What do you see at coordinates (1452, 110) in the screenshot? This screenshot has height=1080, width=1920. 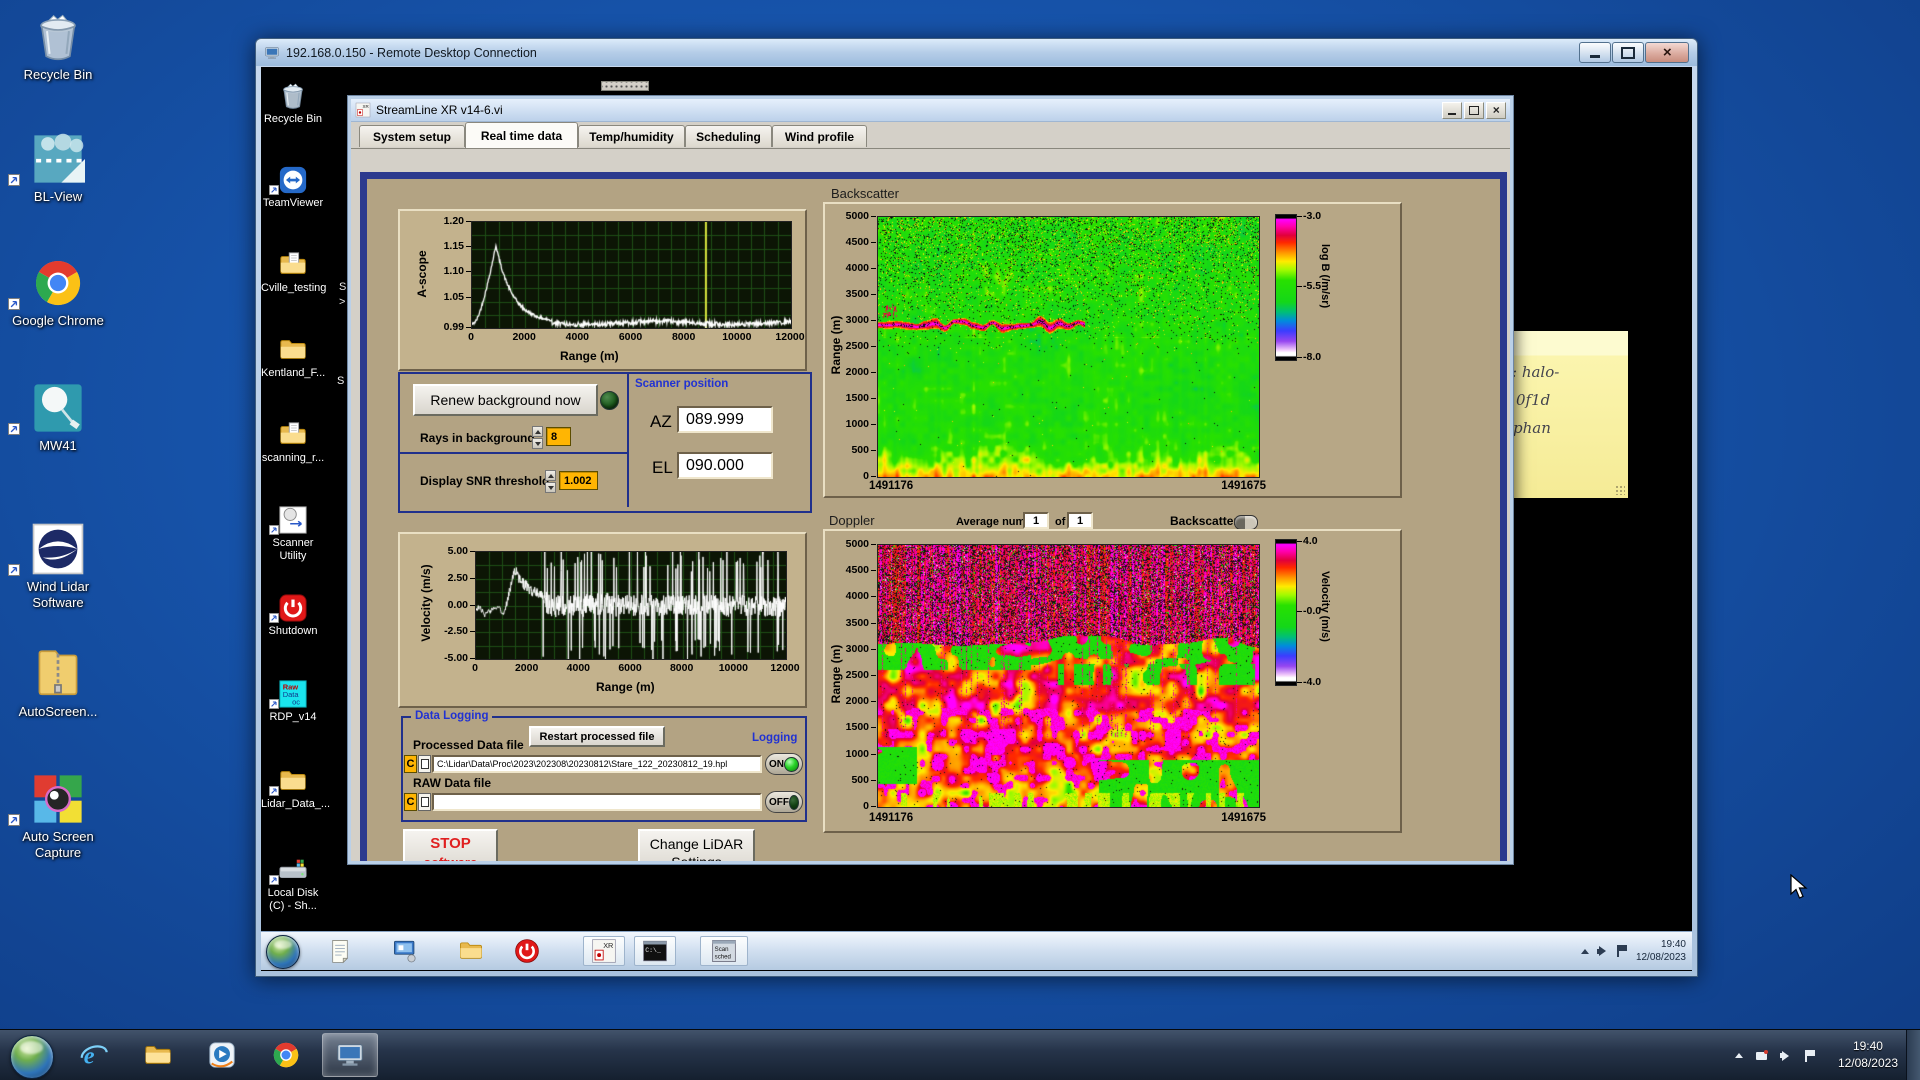 I see `app-minimize-button` at bounding box center [1452, 110].